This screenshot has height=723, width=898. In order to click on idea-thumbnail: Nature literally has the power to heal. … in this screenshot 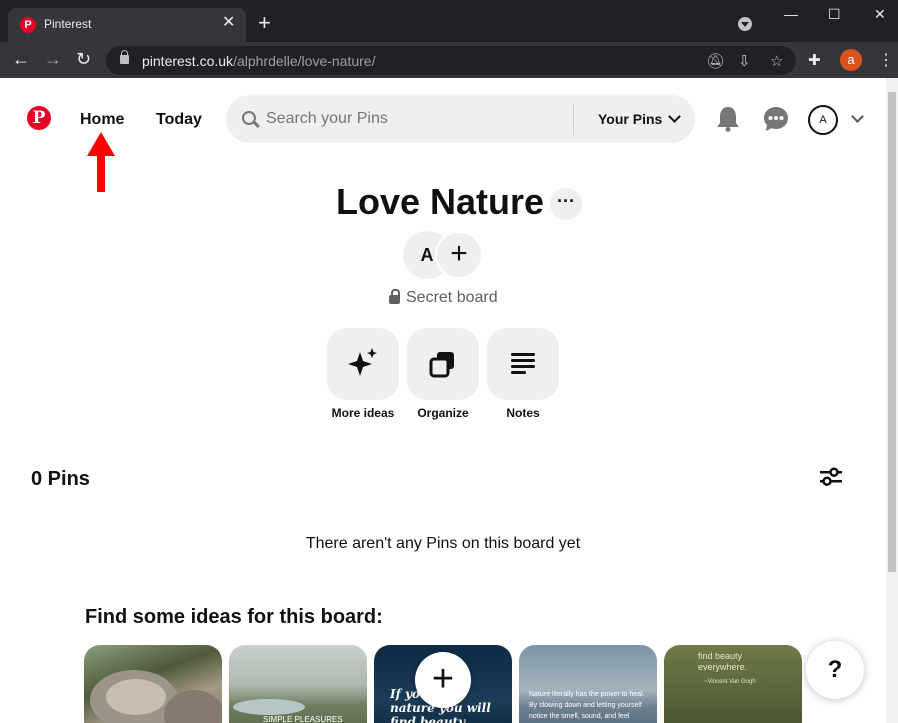, I will do `click(588, 684)`.